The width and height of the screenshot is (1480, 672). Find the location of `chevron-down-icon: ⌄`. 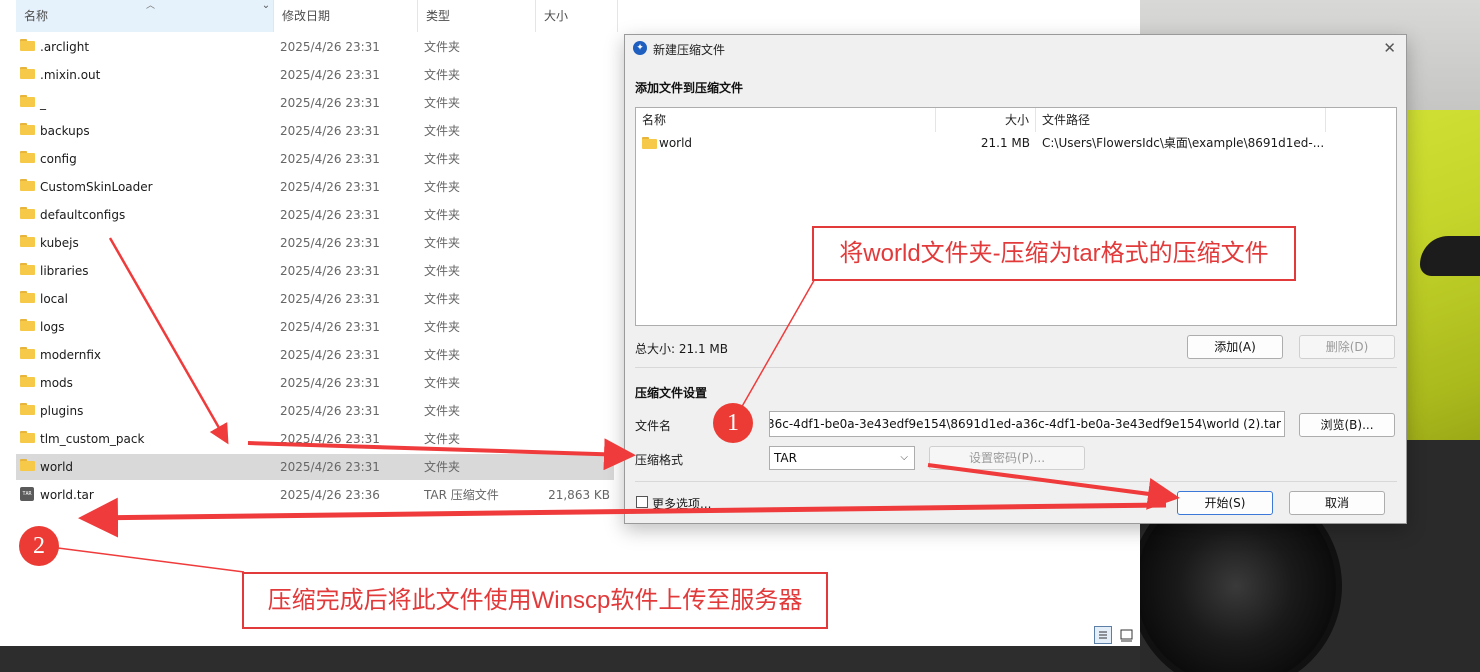

chevron-down-icon: ⌄ is located at coordinates (266, 5).